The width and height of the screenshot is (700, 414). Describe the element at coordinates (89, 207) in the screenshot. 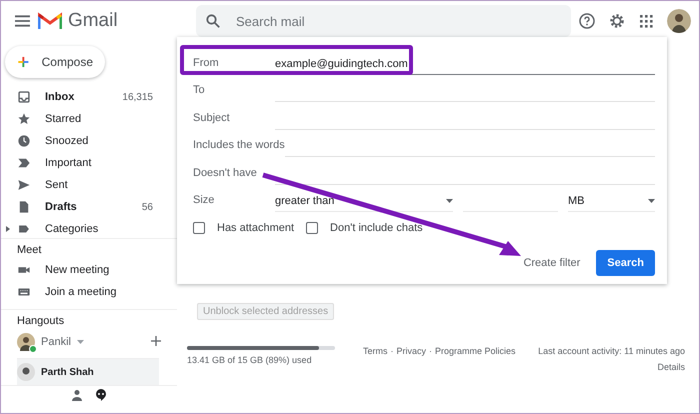

I see `sidebar-item: Drafts 56` at that location.